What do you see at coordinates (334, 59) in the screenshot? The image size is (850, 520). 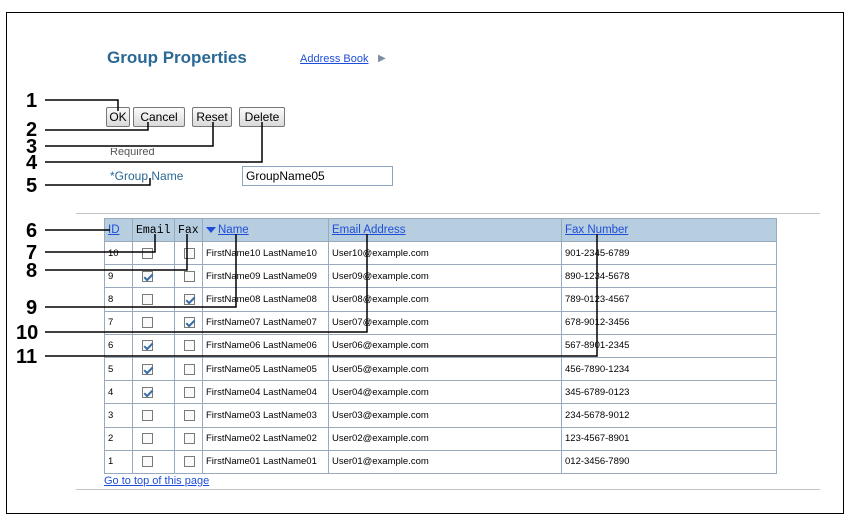 I see `address-book-link: Address Book` at bounding box center [334, 59].